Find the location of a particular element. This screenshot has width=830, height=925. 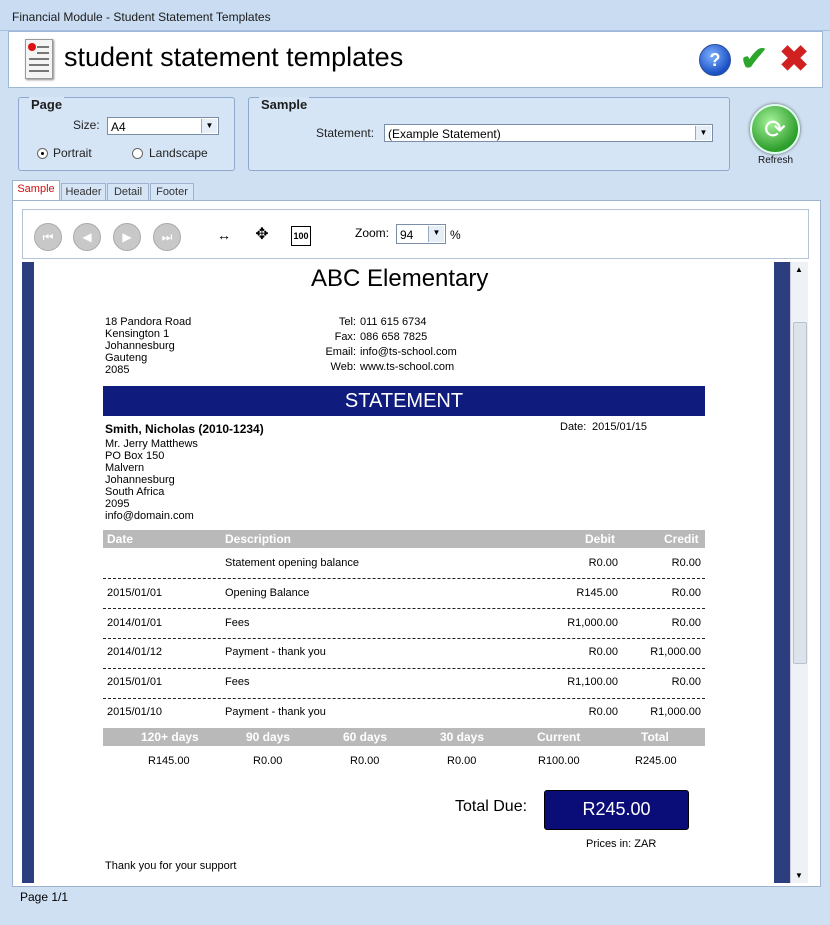

date-label: Date: is located at coordinates (573, 427).